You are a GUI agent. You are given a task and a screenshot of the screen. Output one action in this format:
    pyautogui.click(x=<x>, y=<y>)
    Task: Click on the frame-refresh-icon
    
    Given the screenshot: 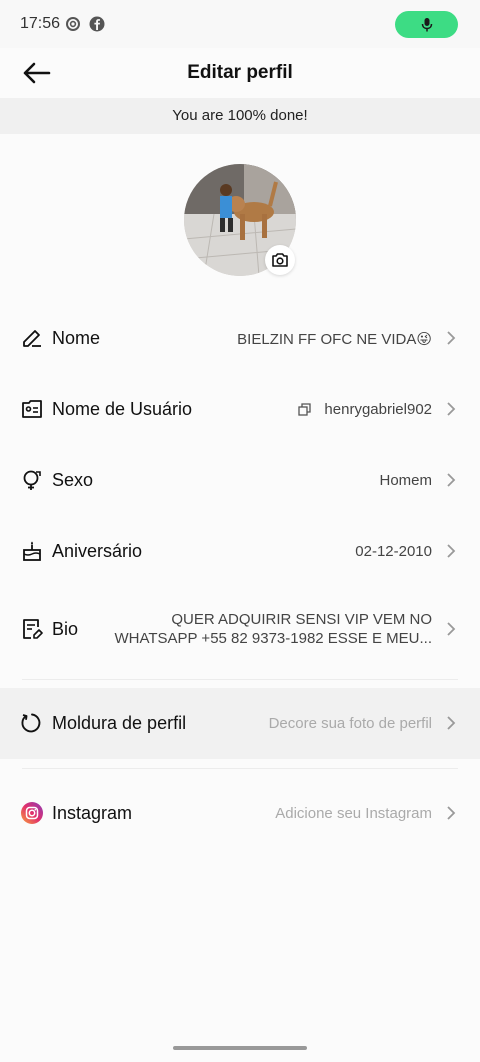 What is the action you would take?
    pyautogui.click(x=31, y=723)
    